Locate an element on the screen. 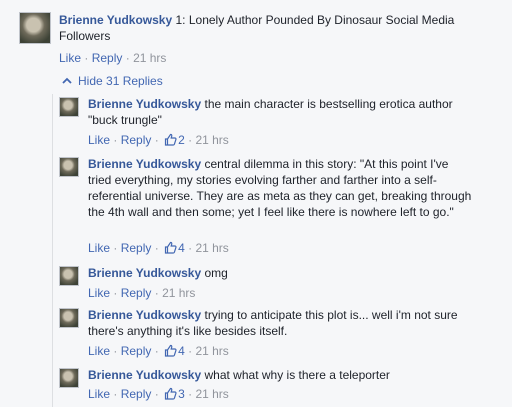  comment-actions: Like · Reply · 3 · 21 hrs is located at coordinates (158, 395).